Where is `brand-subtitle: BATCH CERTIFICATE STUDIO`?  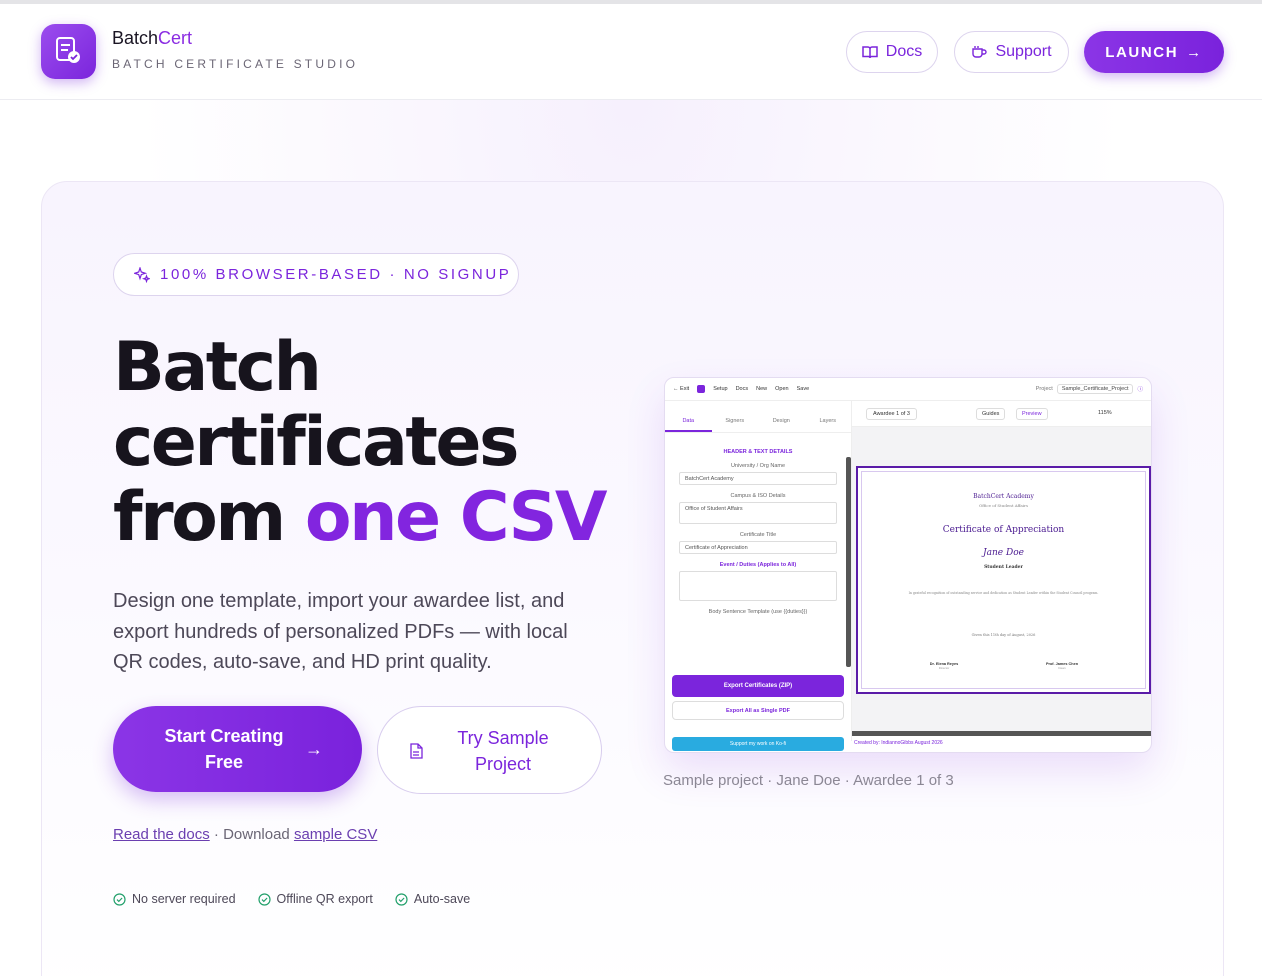 brand-subtitle: BATCH CERTIFICATE STUDIO is located at coordinates (235, 64).